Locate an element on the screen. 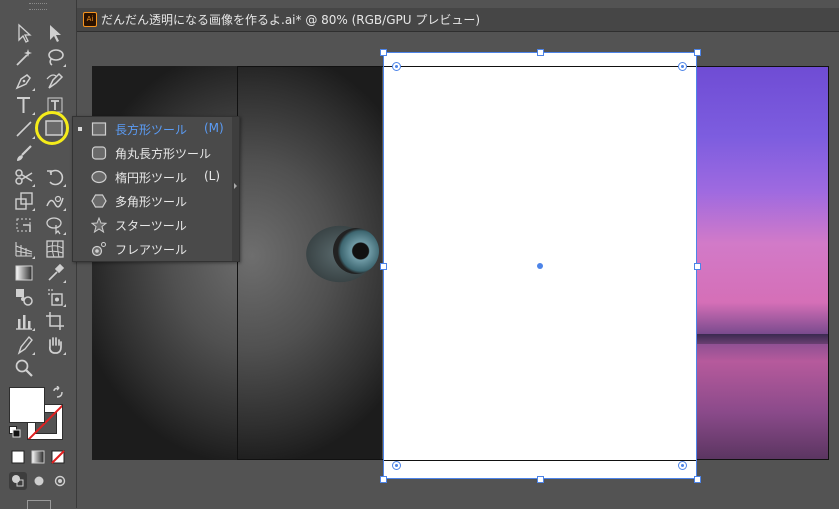 This screenshot has width=839, height=509. active-tool-highlight-circle is located at coordinates (52, 128).